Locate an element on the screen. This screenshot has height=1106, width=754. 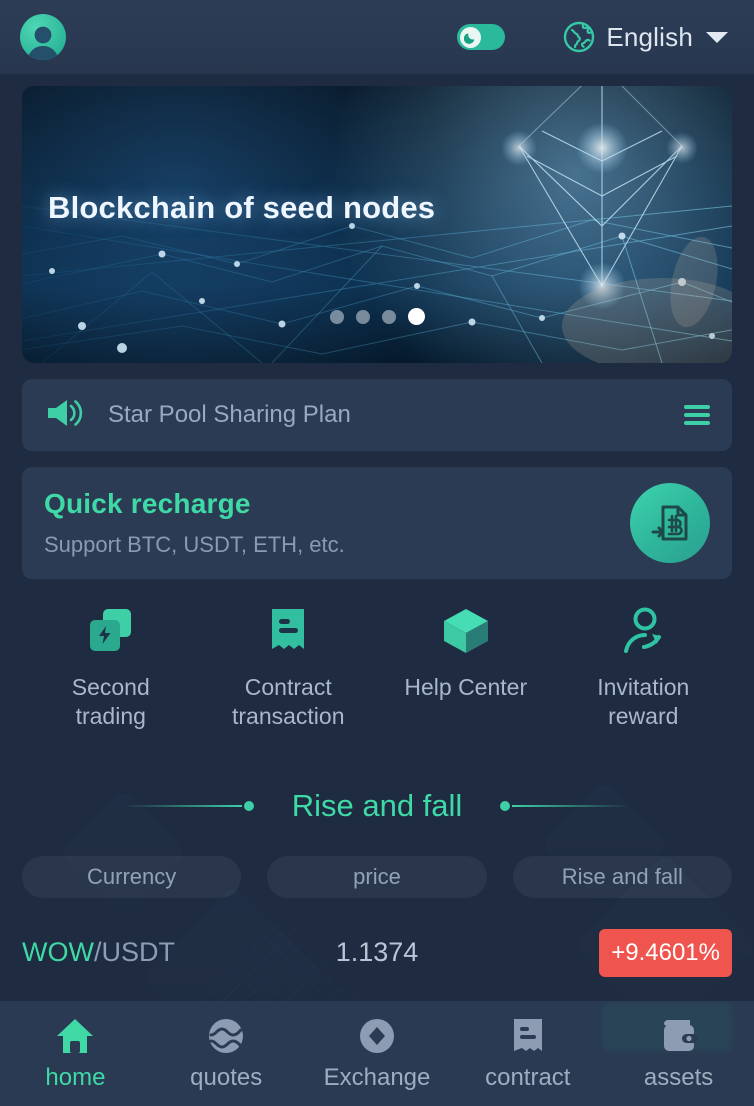
chevron-down-icon is located at coordinates (717, 37).